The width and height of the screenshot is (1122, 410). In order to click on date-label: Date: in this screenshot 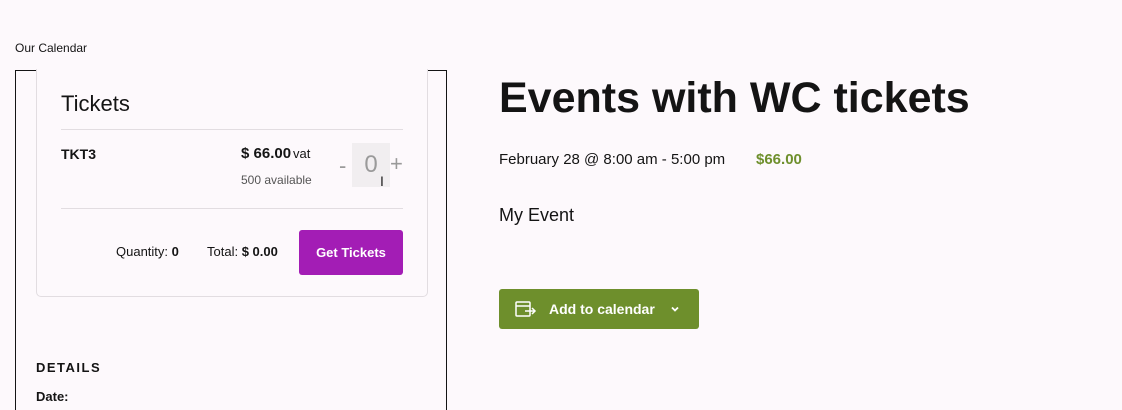, I will do `click(52, 396)`.